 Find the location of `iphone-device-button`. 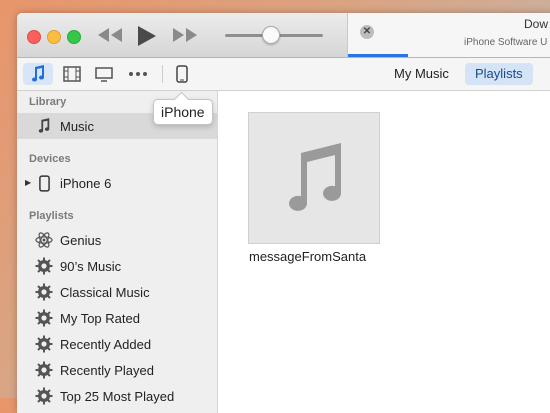

iphone-device-button is located at coordinates (182, 74).